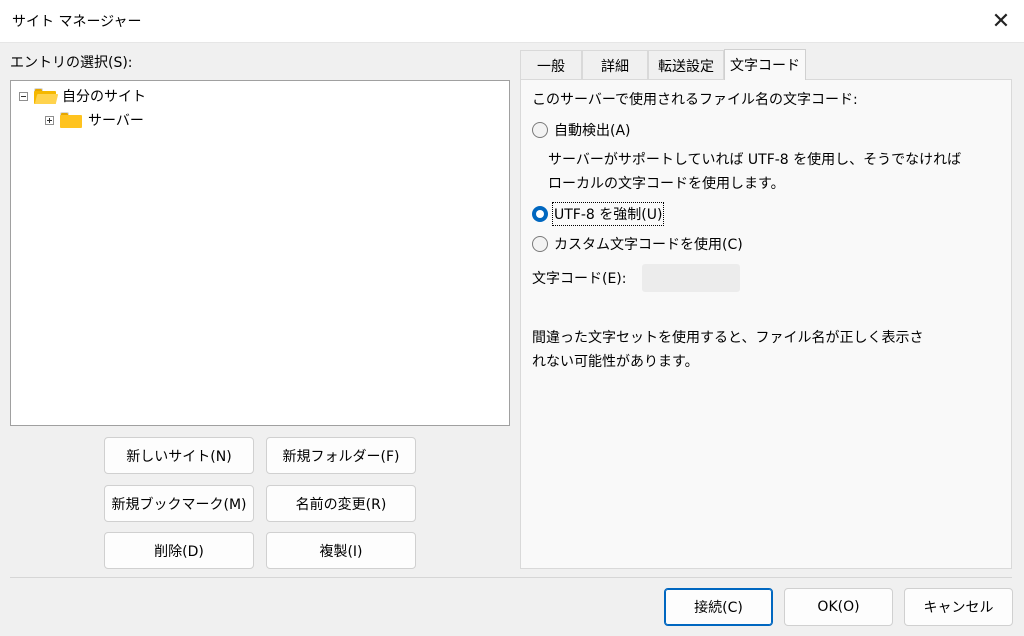 The height and width of the screenshot is (636, 1024). I want to click on close-icon: ✕, so click(1001, 21).